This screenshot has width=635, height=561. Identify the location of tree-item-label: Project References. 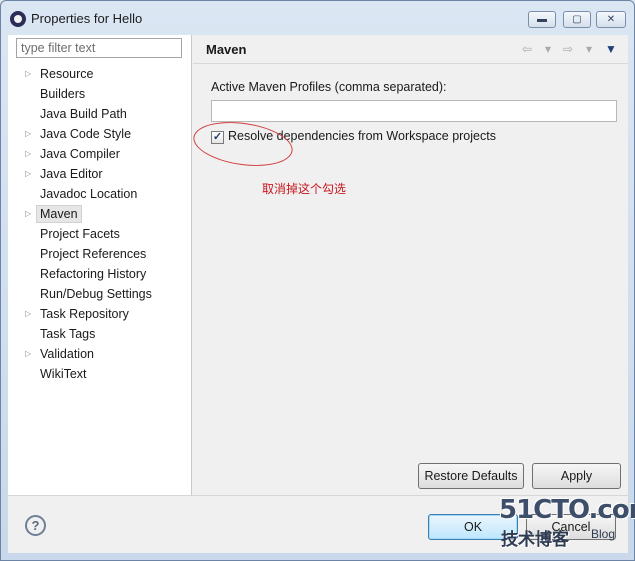
(93, 254).